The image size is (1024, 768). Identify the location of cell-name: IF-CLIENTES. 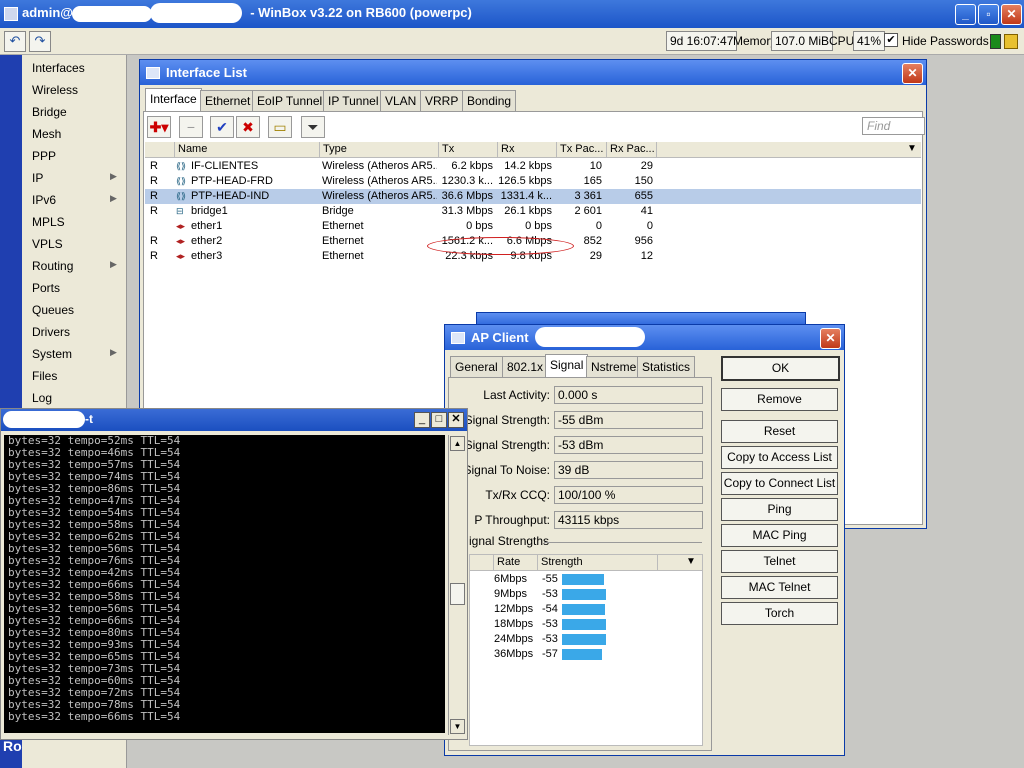
(225, 166).